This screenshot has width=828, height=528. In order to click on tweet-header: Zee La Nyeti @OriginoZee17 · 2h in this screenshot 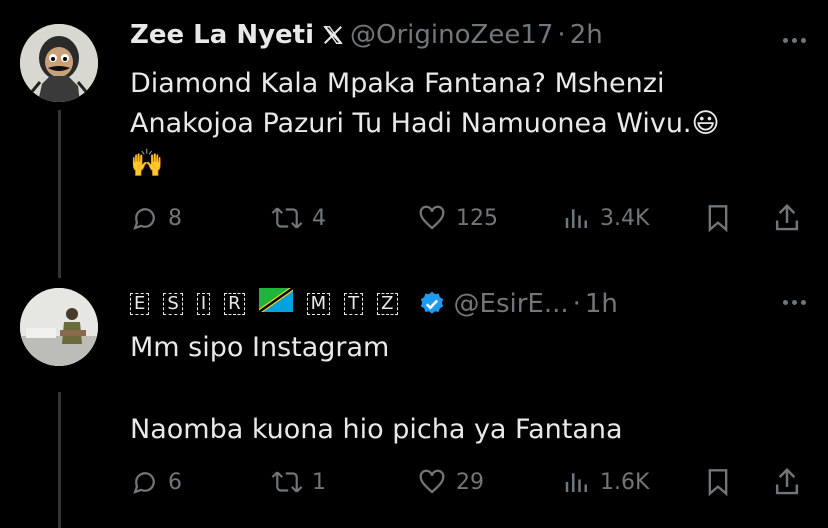, I will do `click(366, 35)`.